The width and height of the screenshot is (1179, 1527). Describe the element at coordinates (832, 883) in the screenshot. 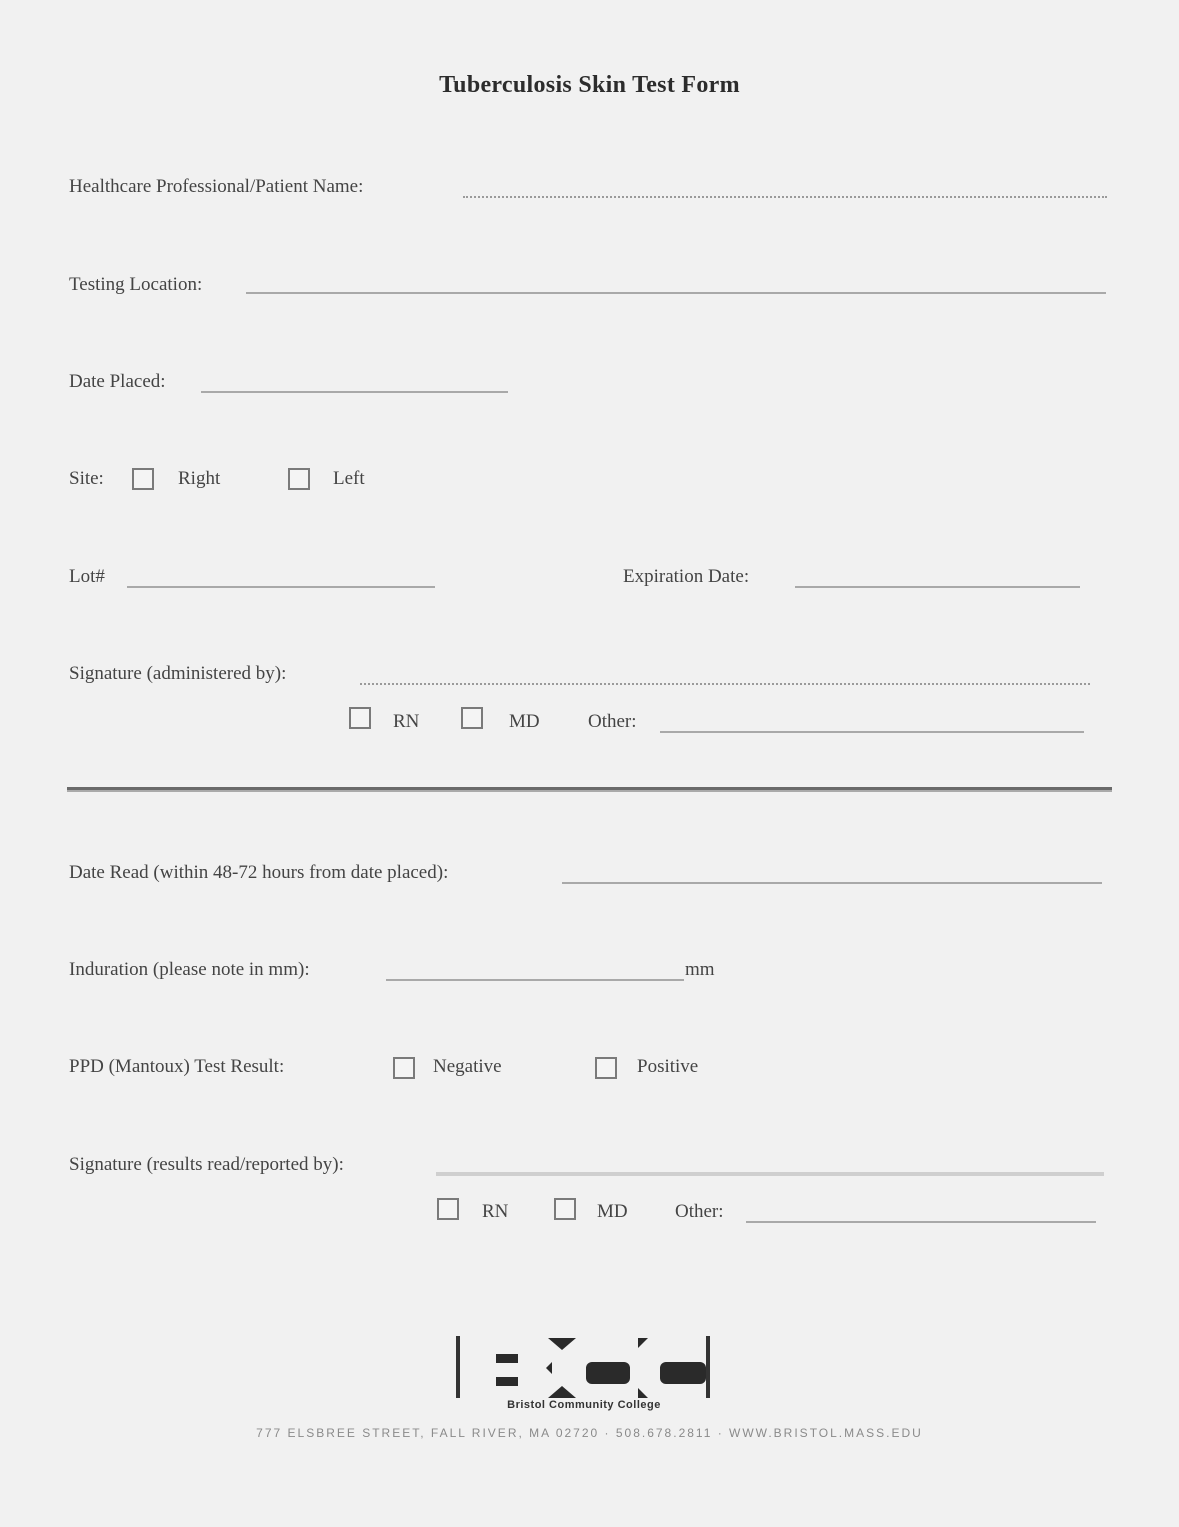

I see `date-read-field` at that location.